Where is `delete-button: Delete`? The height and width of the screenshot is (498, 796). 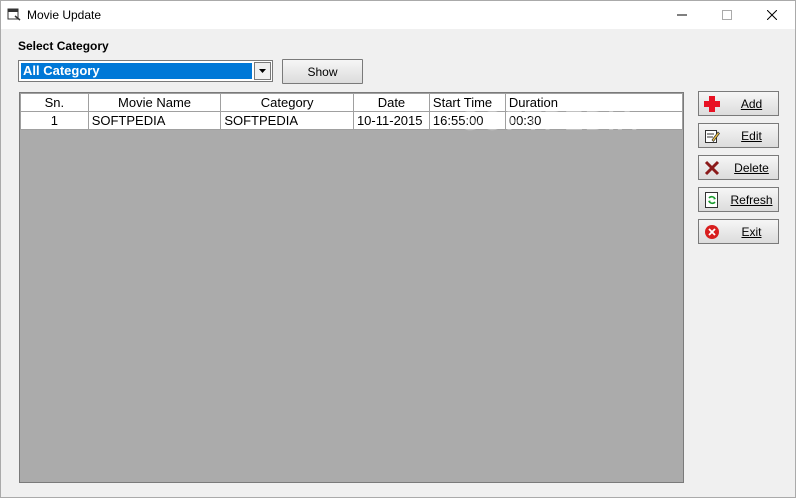 delete-button: Delete is located at coordinates (738, 167).